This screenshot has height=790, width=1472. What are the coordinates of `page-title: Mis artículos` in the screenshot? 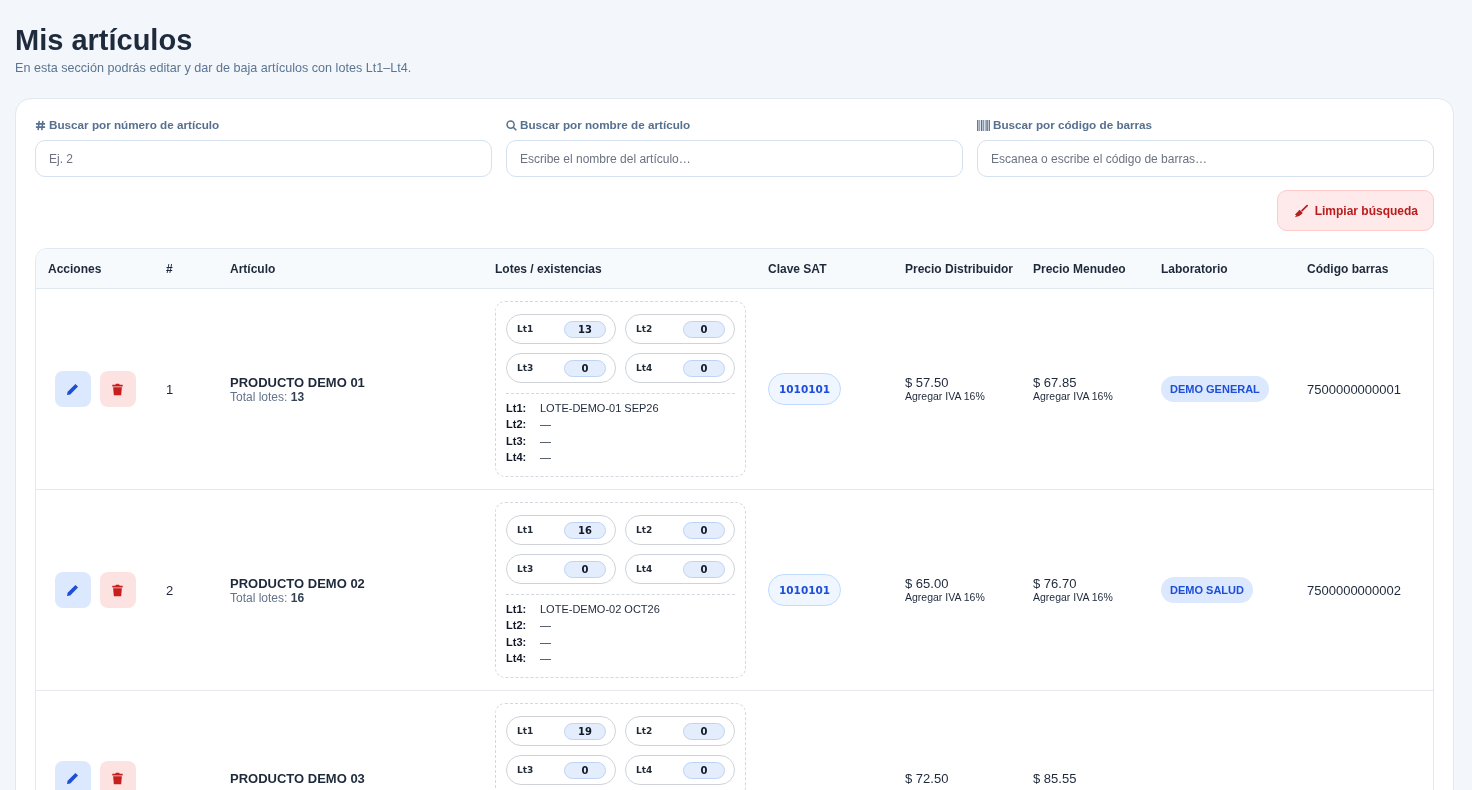 It's located at (104, 40).